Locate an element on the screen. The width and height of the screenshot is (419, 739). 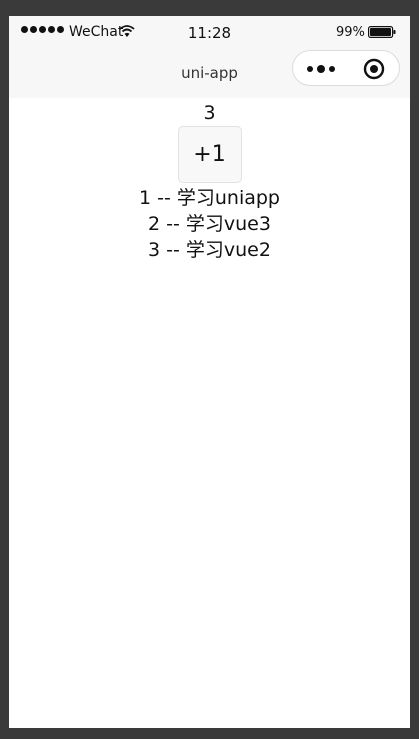
menu-capsule is located at coordinates (346, 68).